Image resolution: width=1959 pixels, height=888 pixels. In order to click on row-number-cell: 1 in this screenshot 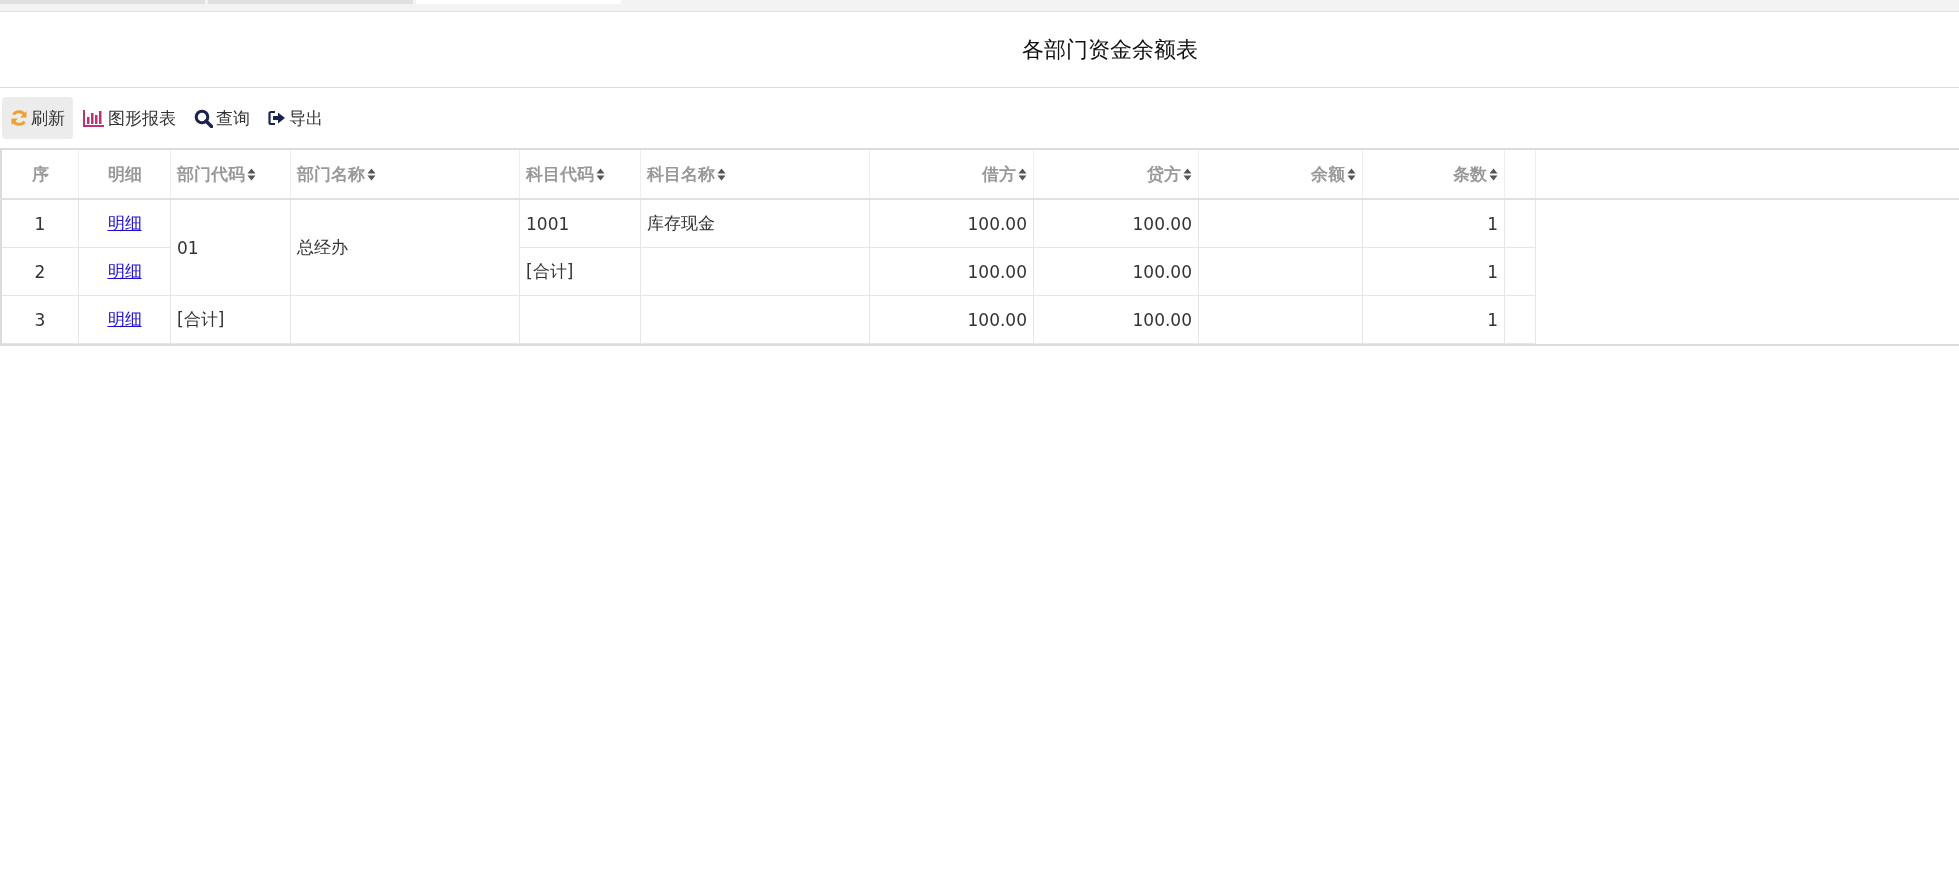, I will do `click(40, 223)`.